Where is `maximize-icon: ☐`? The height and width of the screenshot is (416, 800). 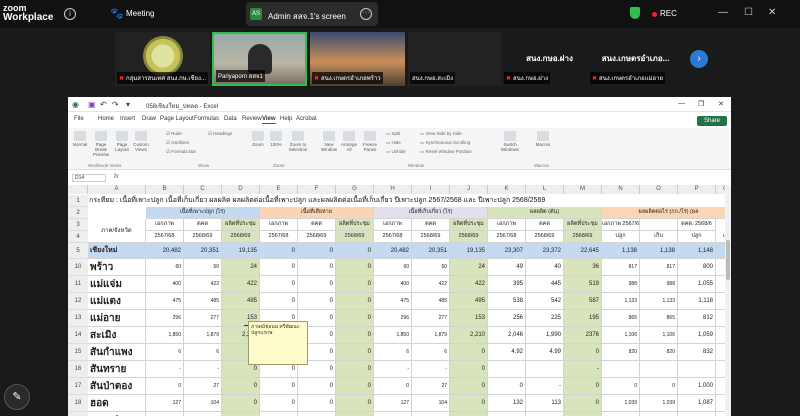
maximize-icon: ☐ is located at coordinates (748, 13).